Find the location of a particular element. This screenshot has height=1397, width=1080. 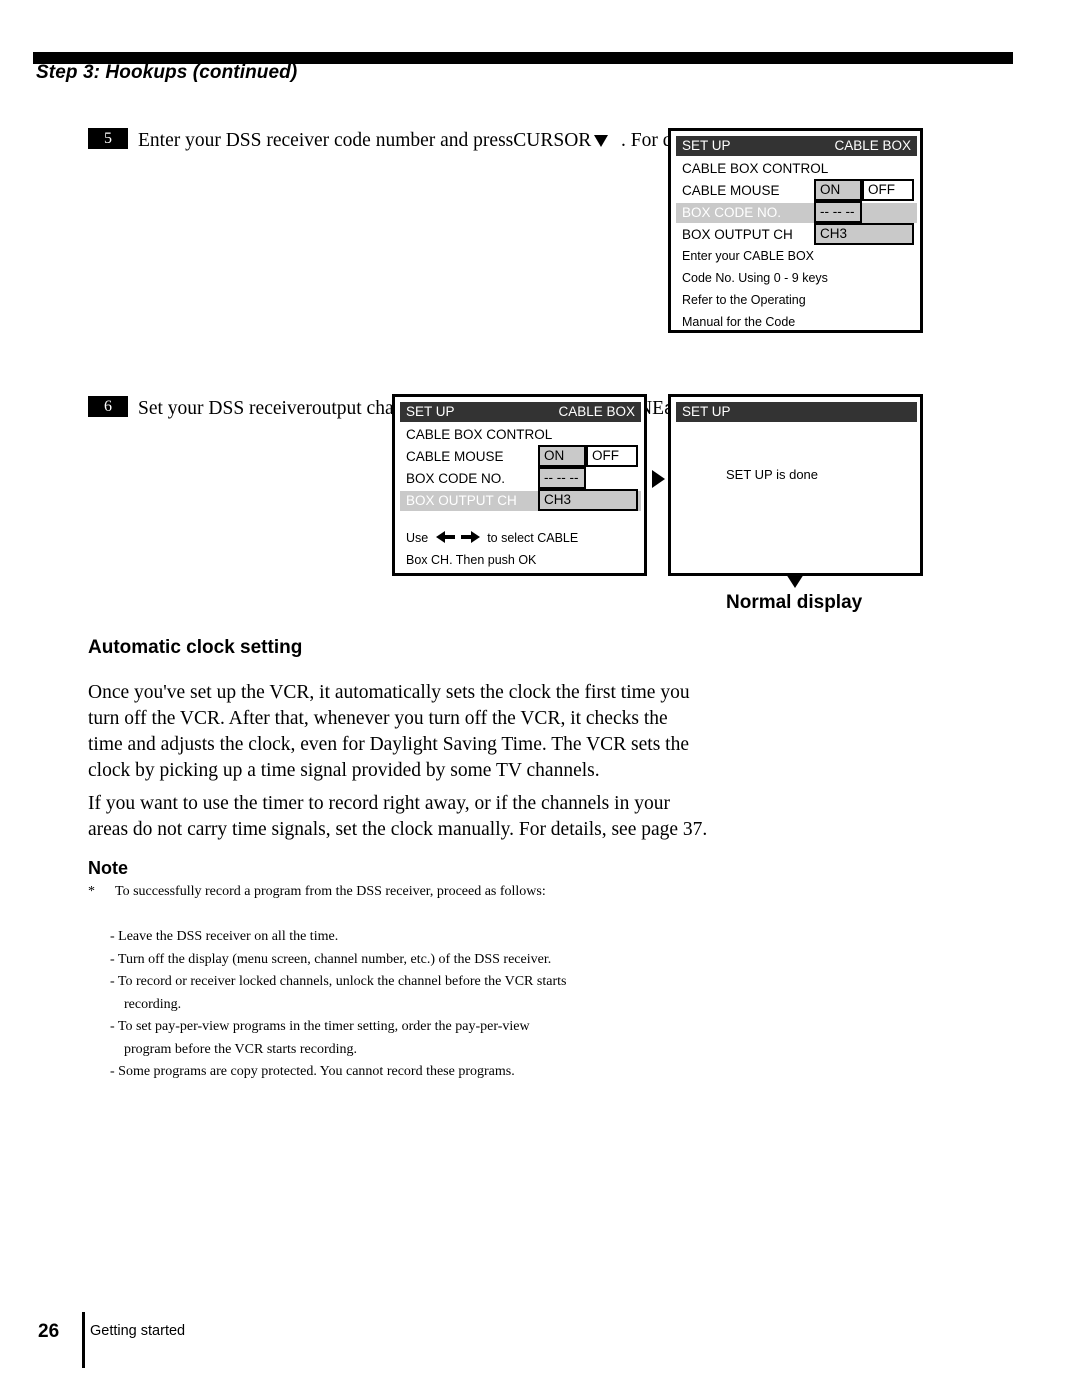

osd-step6l-value-box-code-no: -- -- -- is located at coordinates (562, 478).